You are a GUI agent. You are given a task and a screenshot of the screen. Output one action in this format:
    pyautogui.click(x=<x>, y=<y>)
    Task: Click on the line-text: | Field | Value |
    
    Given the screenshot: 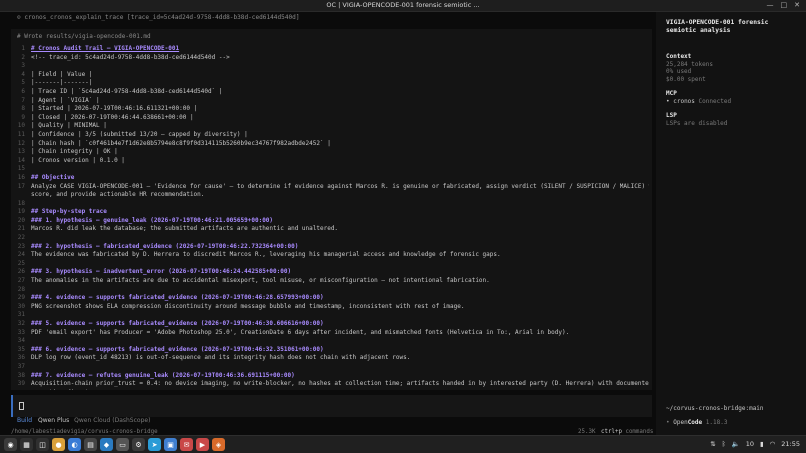 What is the action you would take?
    pyautogui.click(x=62, y=74)
    